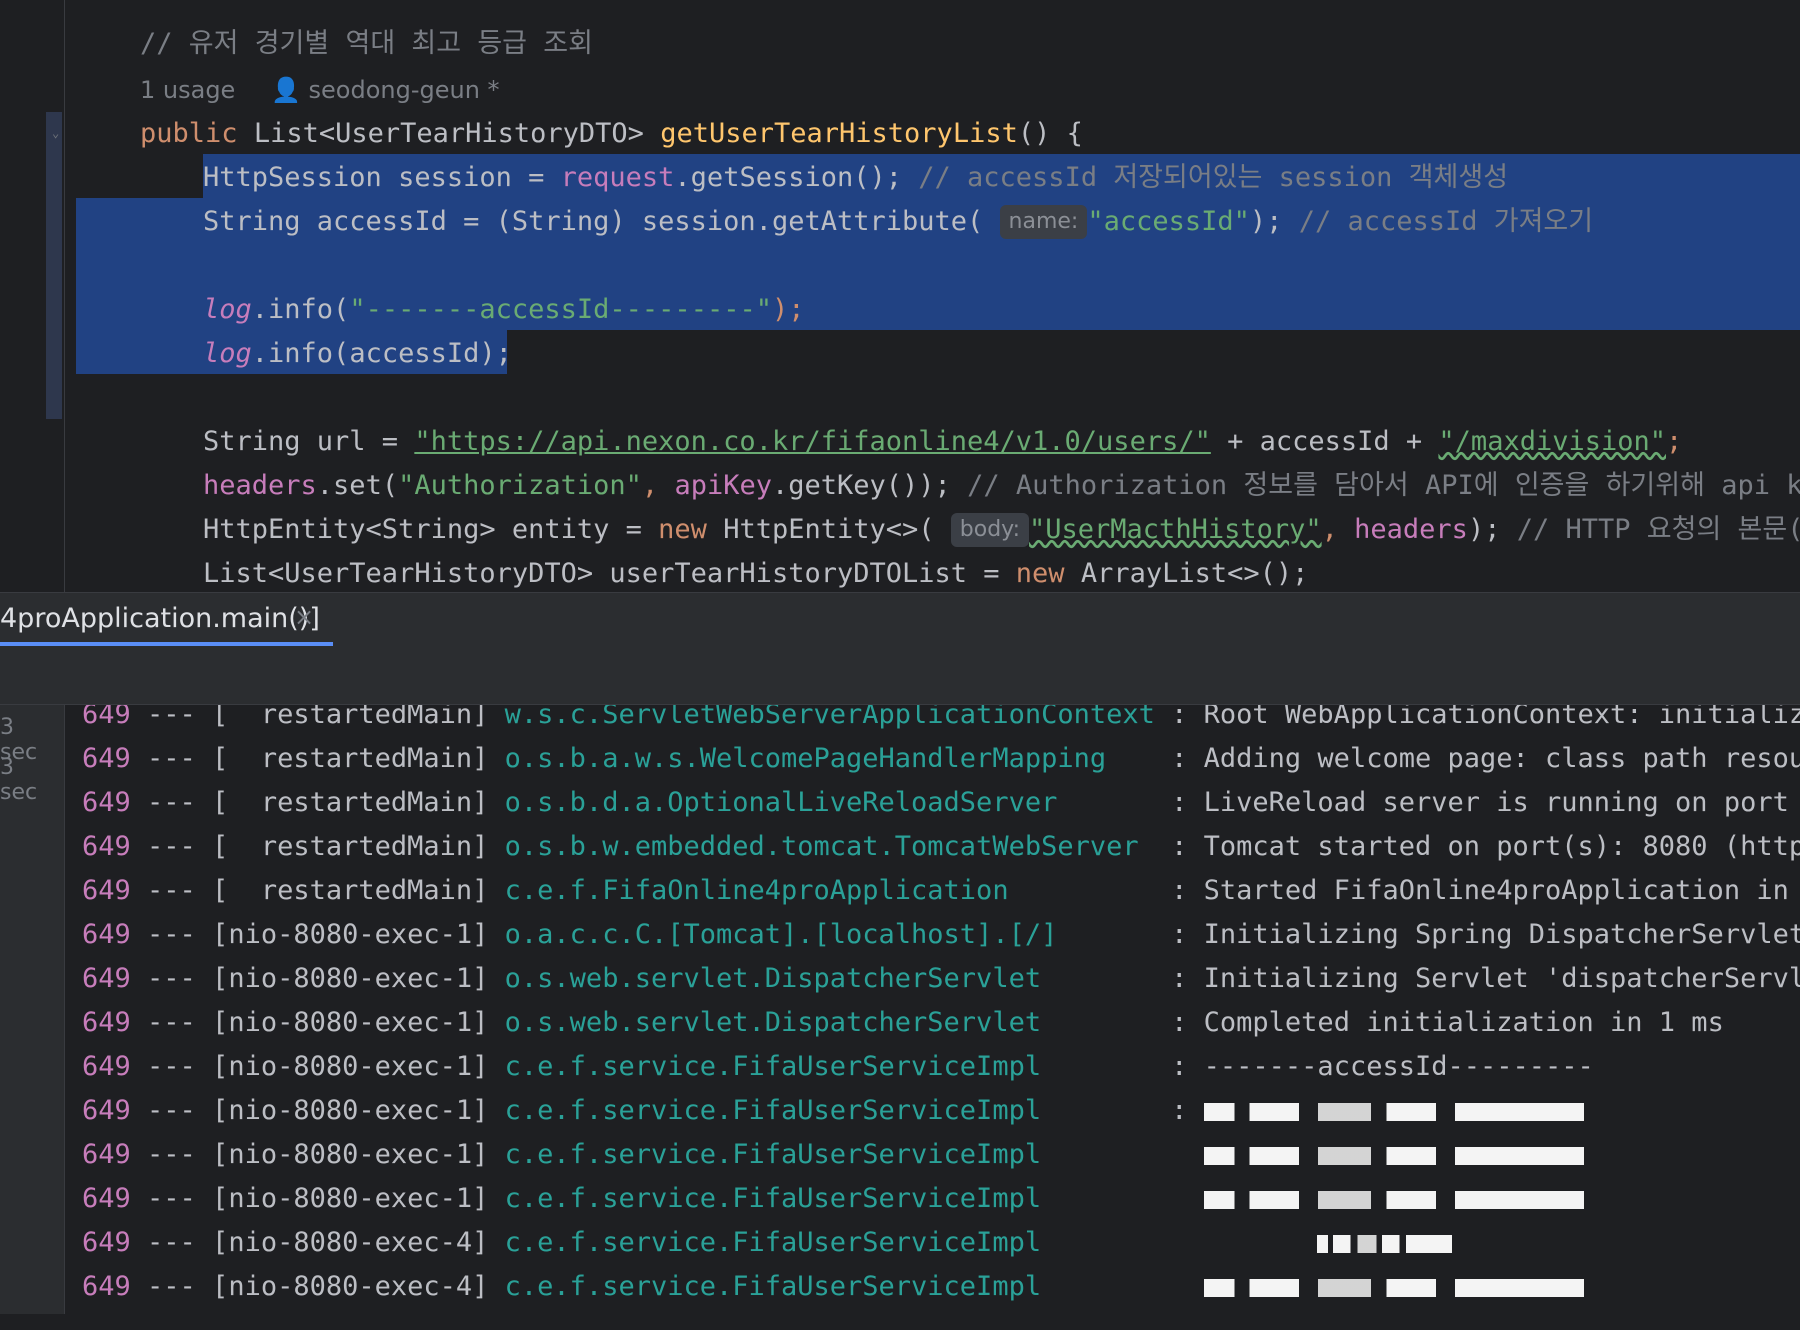 This screenshot has height=1330, width=1800. I want to click on close-icon: ×, so click(304, 617).